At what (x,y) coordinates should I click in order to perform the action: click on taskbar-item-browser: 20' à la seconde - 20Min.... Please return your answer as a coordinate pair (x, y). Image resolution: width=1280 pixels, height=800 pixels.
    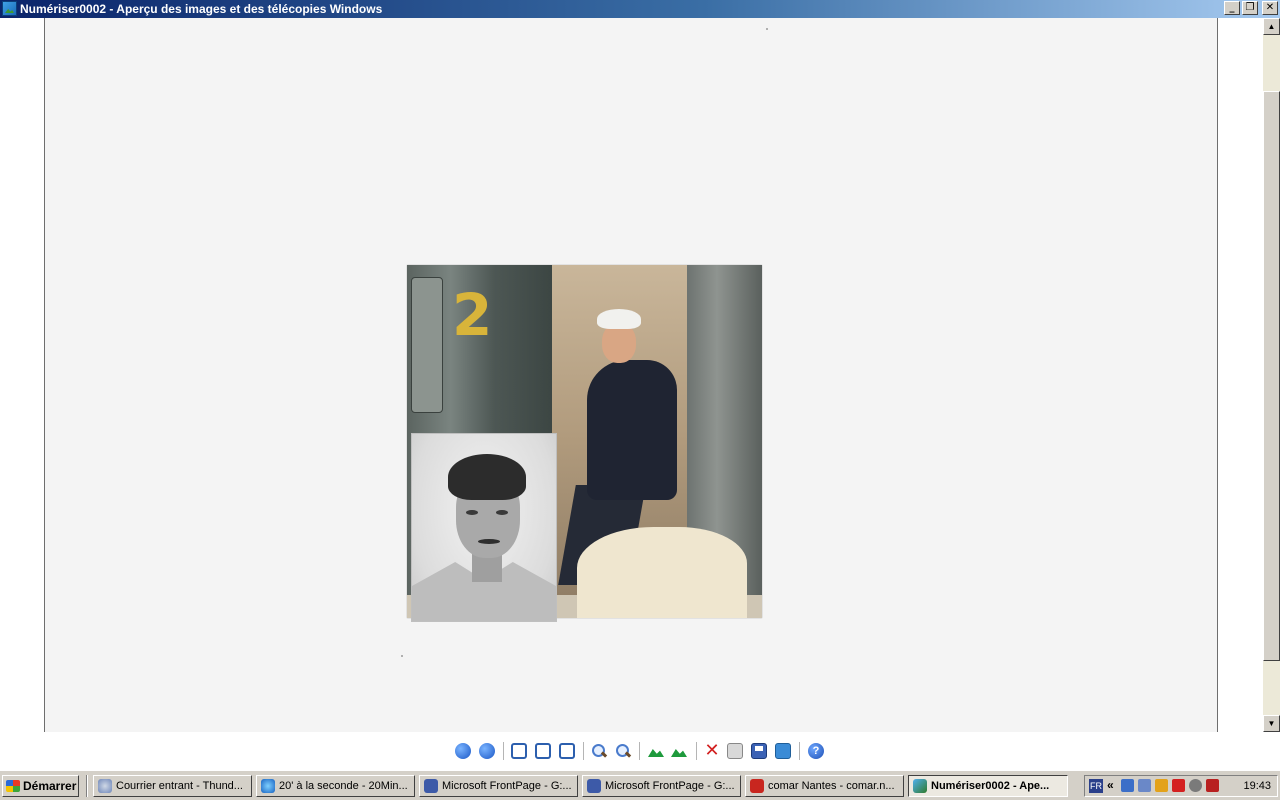
    Looking at the image, I should click on (335, 786).